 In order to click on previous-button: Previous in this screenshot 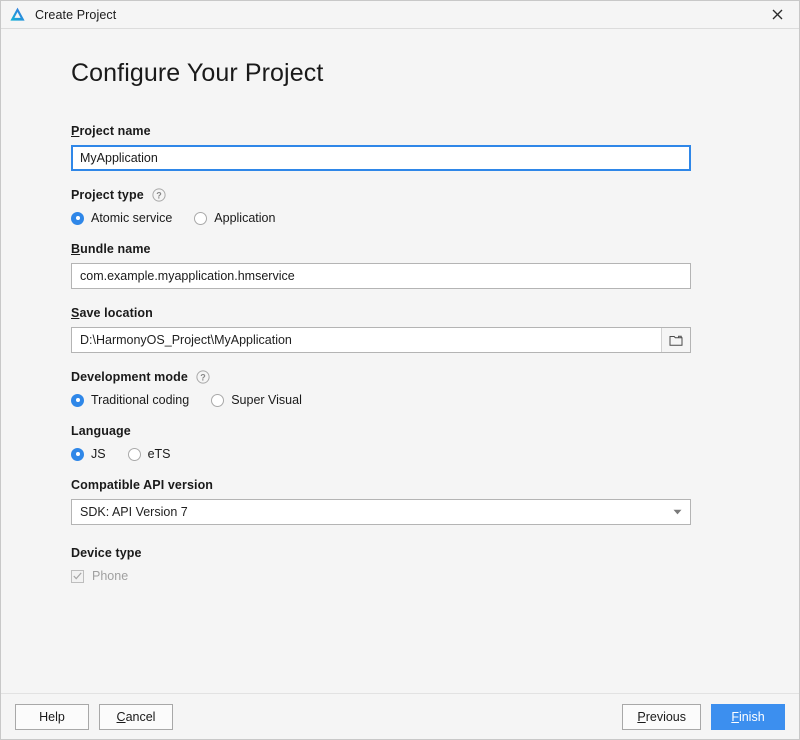, I will do `click(661, 716)`.